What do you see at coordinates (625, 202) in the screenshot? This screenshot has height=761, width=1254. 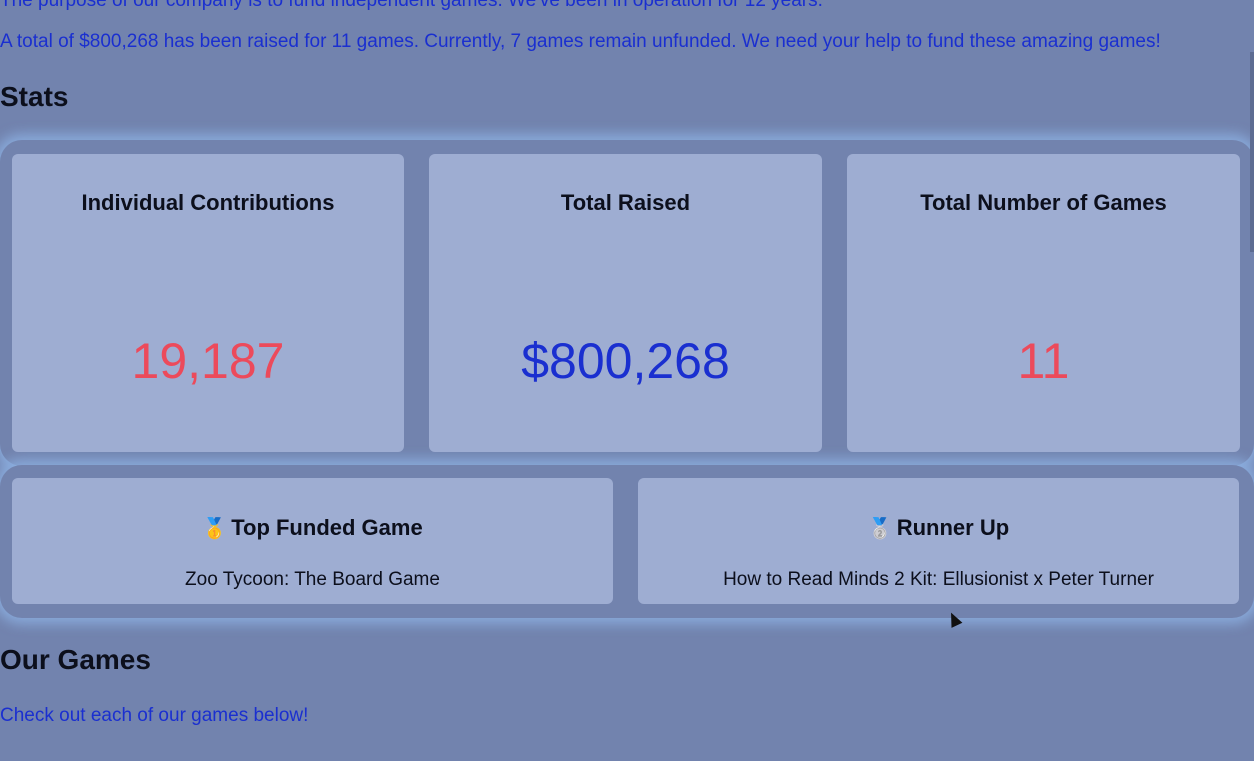 I see `stat-title: Total Raised` at bounding box center [625, 202].